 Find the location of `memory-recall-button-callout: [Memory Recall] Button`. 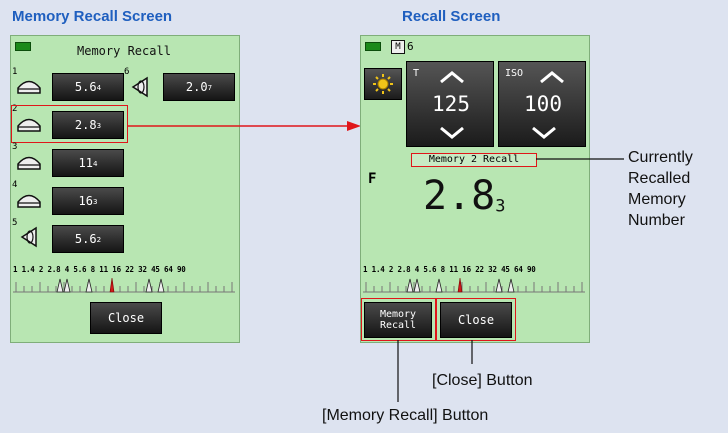

memory-recall-button-callout: [Memory Recall] Button is located at coordinates (405, 415).